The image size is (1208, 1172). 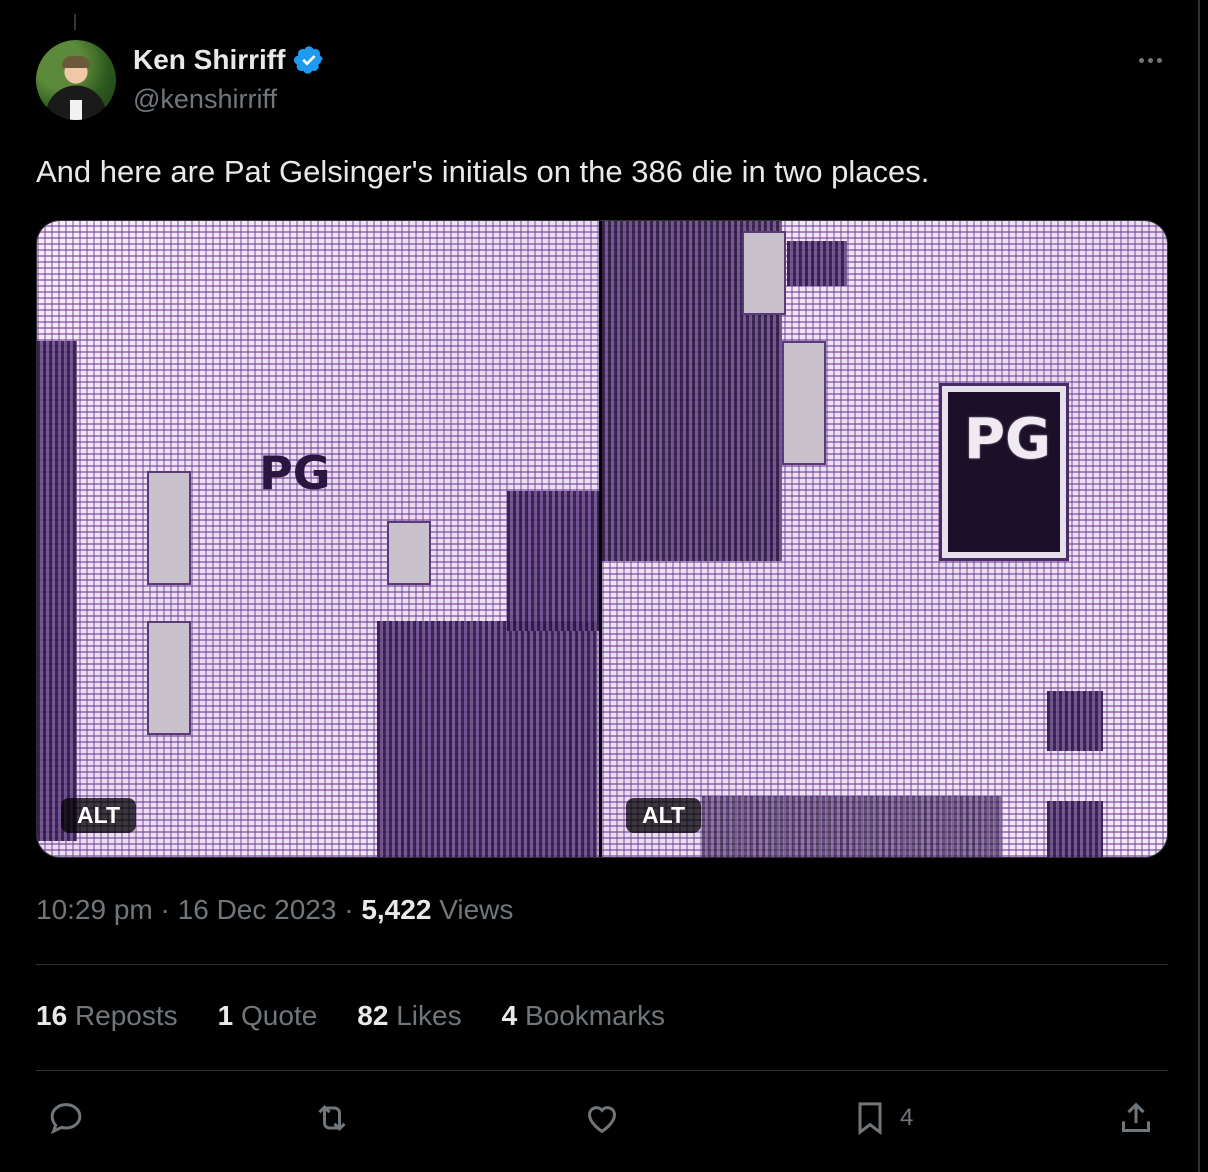 I want to click on avatar-shirt, so click(x=76, y=110).